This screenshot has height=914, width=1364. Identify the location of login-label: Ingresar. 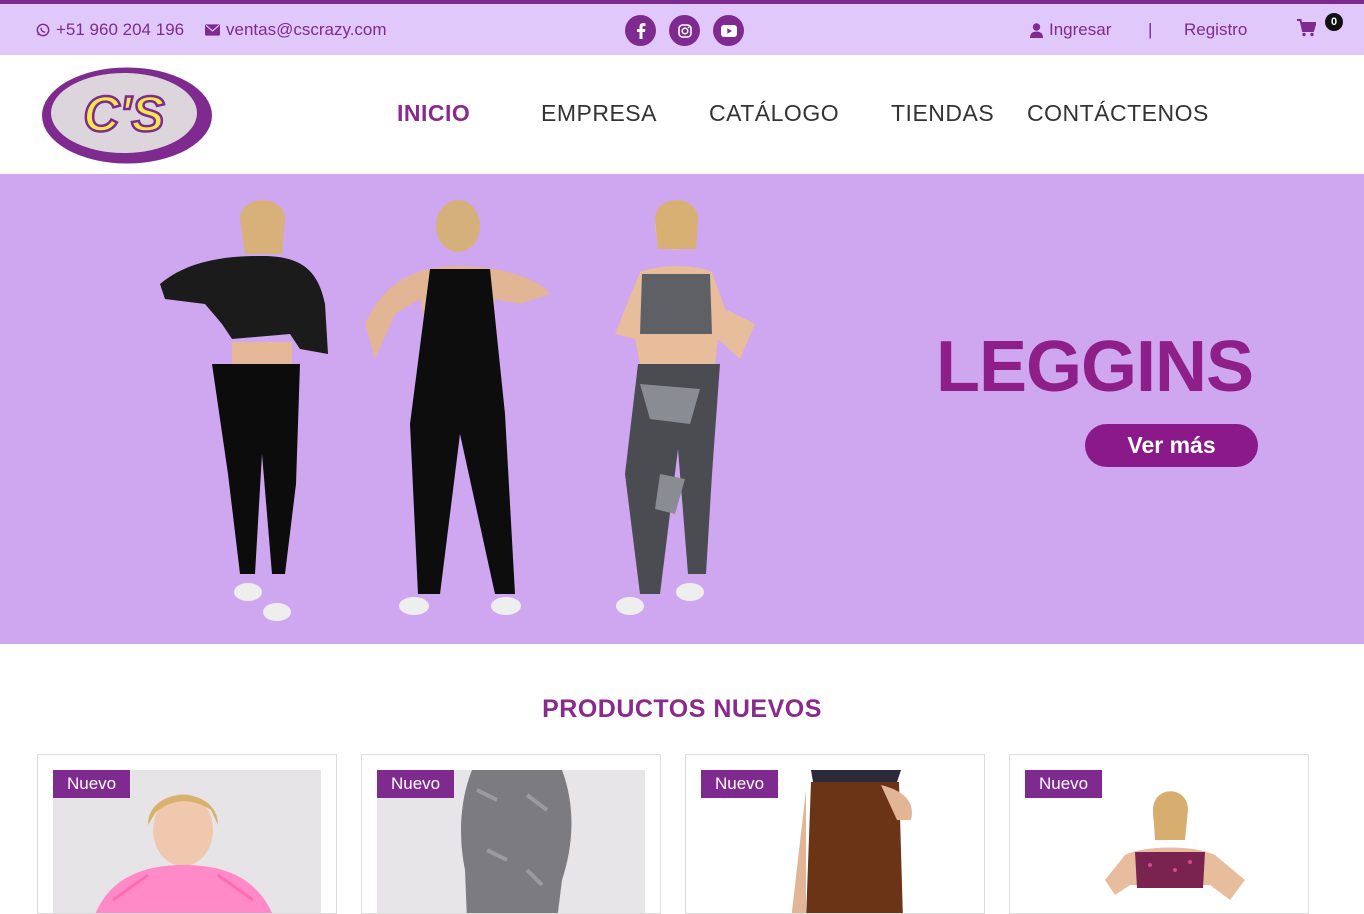
(1080, 29).